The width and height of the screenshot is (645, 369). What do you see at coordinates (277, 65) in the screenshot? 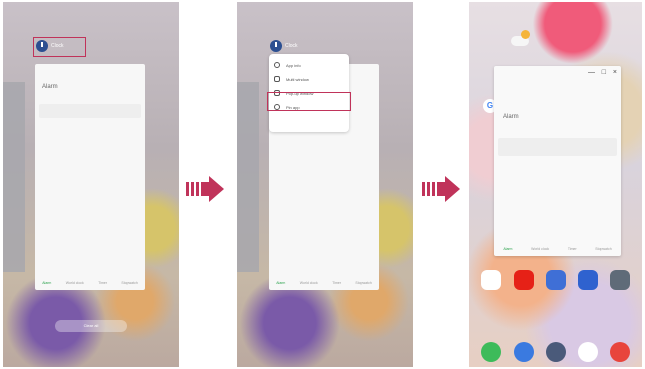
I see `info-icon` at bounding box center [277, 65].